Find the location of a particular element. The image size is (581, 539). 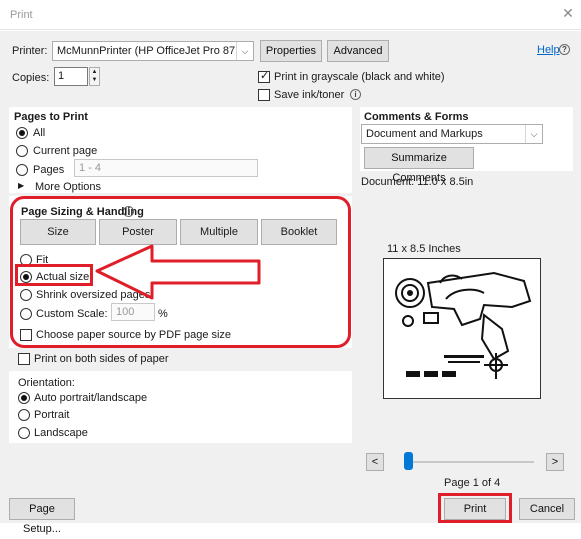

printer-select: McMunnPrinter (HP OfficeJet Pro 8710) ⌵ is located at coordinates (153, 51).